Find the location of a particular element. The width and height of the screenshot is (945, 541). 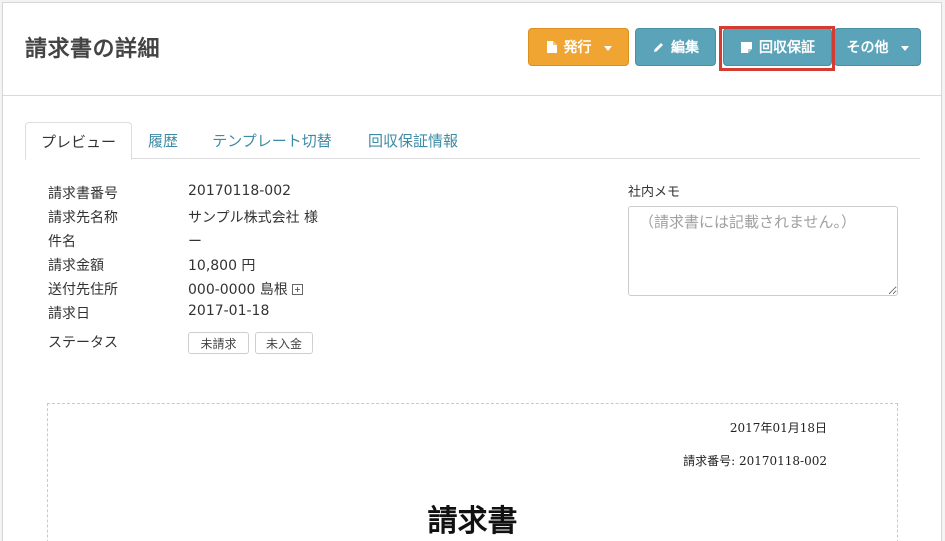

edit-button: 編集 is located at coordinates (675, 47).